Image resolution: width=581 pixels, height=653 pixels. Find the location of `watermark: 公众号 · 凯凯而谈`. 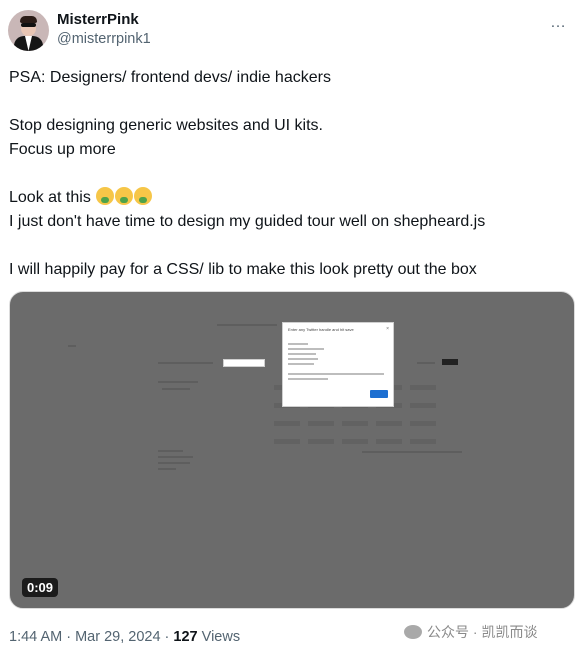

watermark: 公众号 · 凯凯而谈 is located at coordinates (470, 632).